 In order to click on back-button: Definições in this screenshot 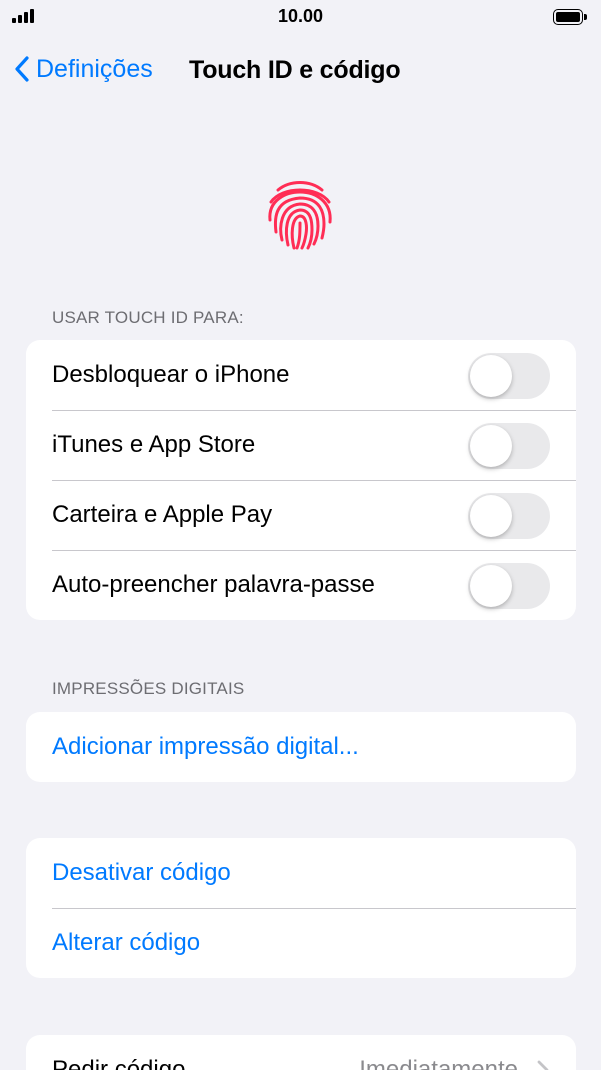, I will do `click(82, 69)`.